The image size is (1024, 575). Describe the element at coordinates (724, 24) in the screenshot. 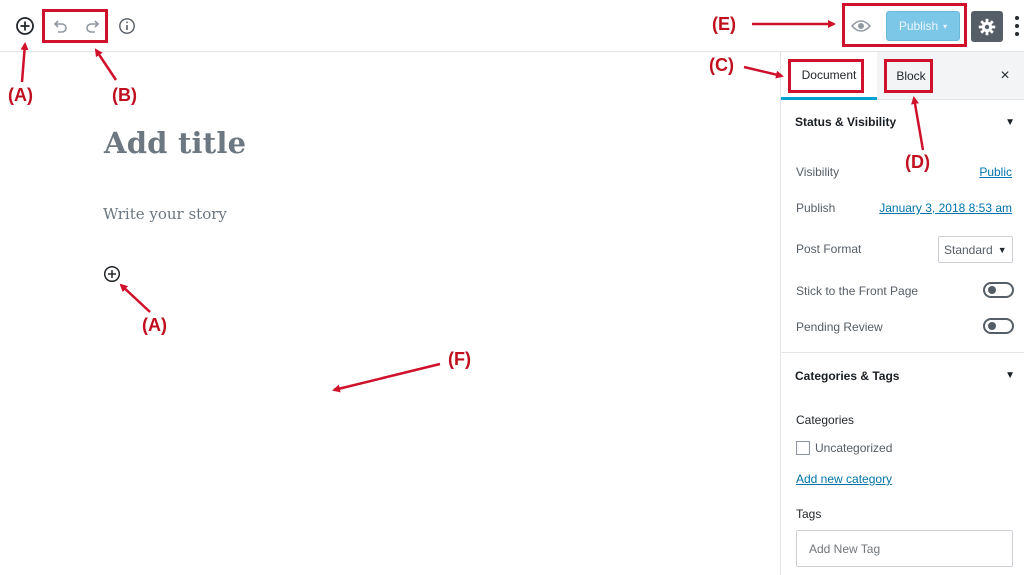

I see `annotation-label-e: (E)` at that location.